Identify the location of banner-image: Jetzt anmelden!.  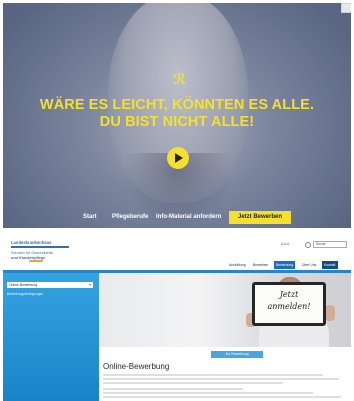
(225, 310).